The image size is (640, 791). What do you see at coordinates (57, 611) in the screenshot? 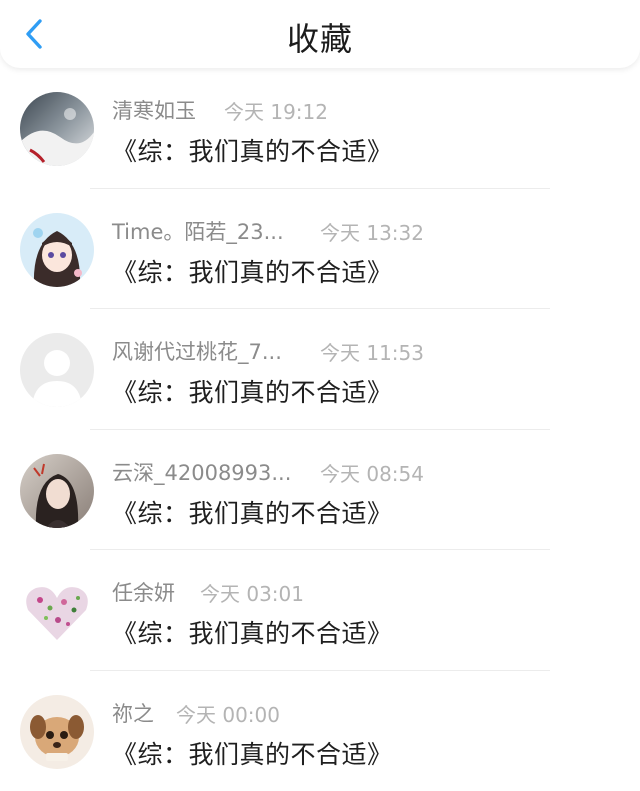
I see `floral-heart-avatar` at bounding box center [57, 611].